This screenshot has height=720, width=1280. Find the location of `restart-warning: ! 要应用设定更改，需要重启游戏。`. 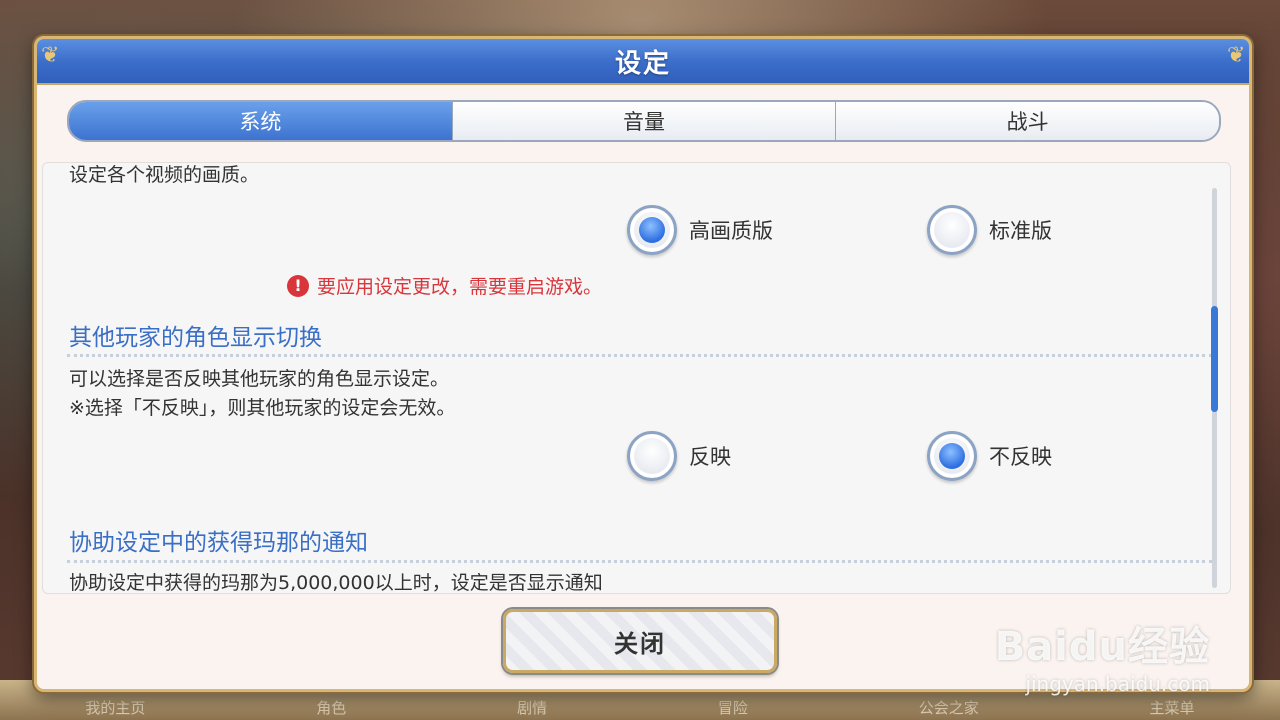

restart-warning: ! 要应用设定更改，需要重启游戏。 is located at coordinates (444, 285).